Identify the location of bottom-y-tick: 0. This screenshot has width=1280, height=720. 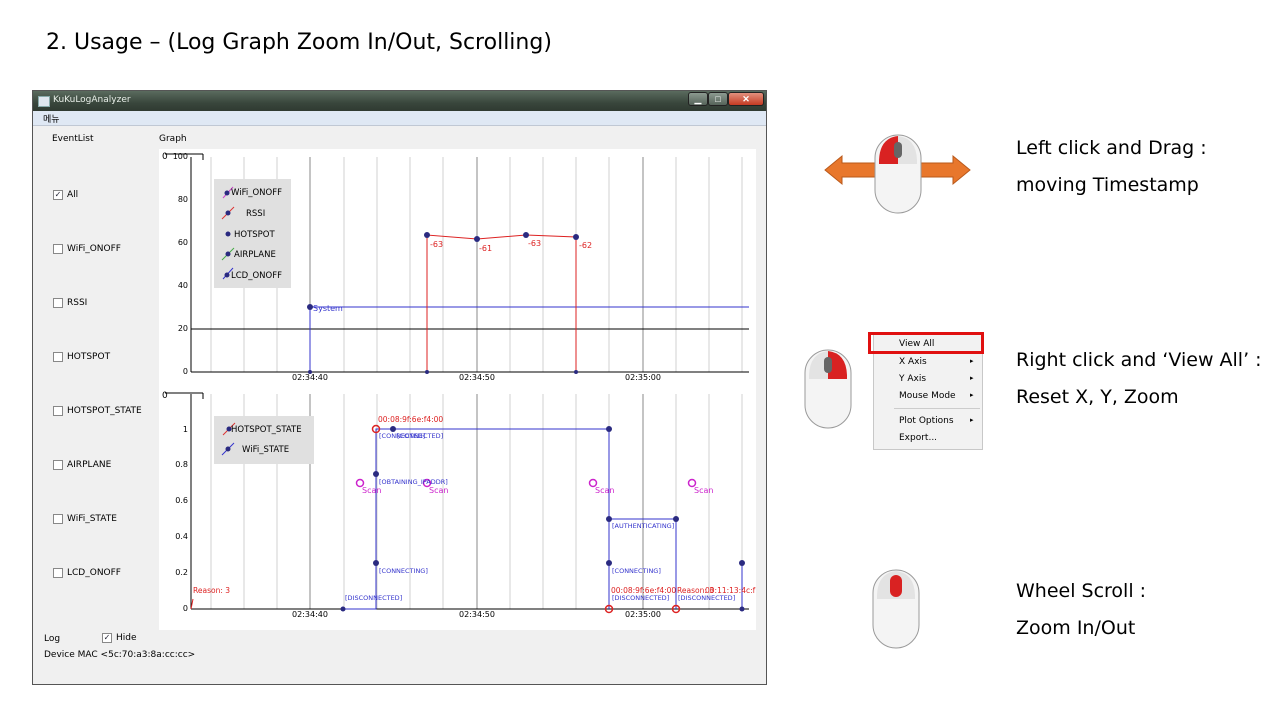
(185, 608).